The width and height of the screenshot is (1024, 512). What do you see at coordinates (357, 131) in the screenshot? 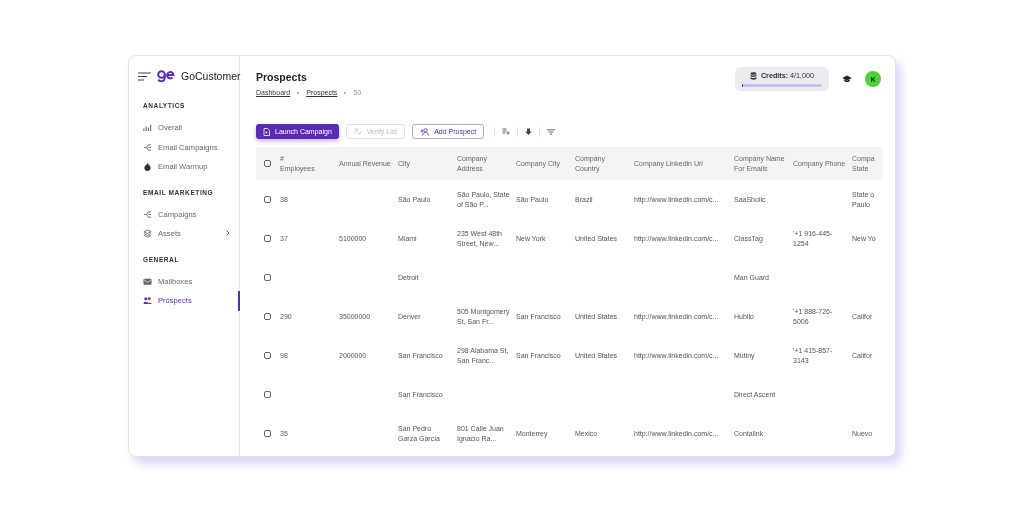
I see `checklist-icon` at bounding box center [357, 131].